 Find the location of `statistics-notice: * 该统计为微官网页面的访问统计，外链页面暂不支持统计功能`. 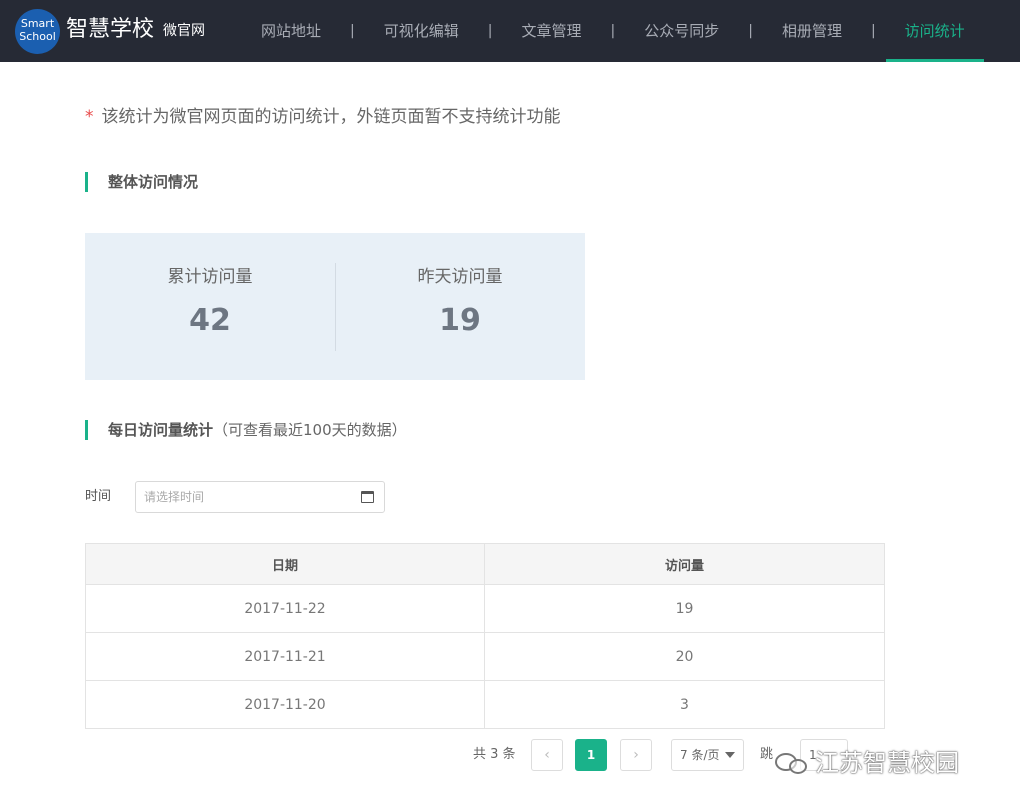

statistics-notice: * 该统计为微官网页面的访问统计，外链页面暂不支持统计功能 is located at coordinates (323, 117).